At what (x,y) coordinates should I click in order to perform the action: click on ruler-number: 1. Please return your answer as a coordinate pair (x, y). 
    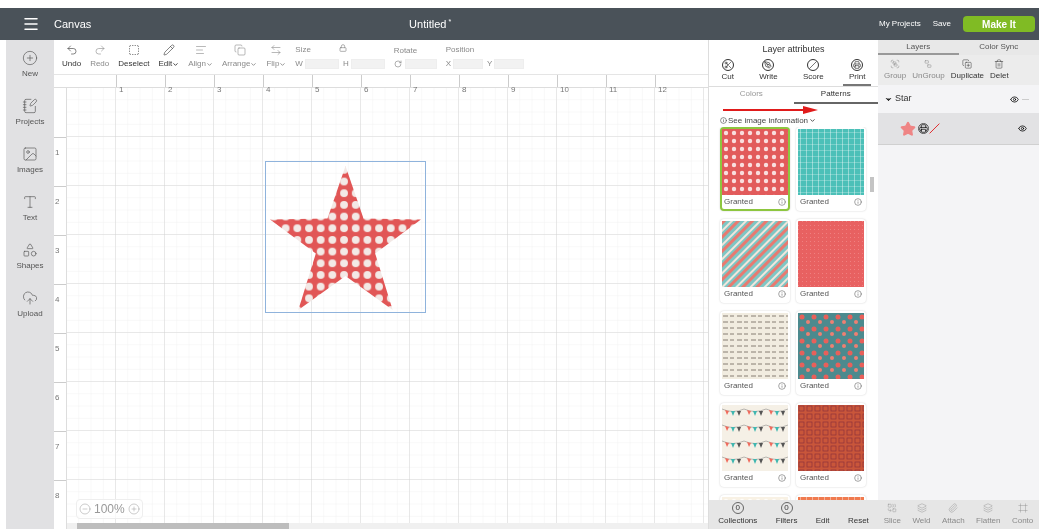
    Looking at the image, I should click on (57, 152).